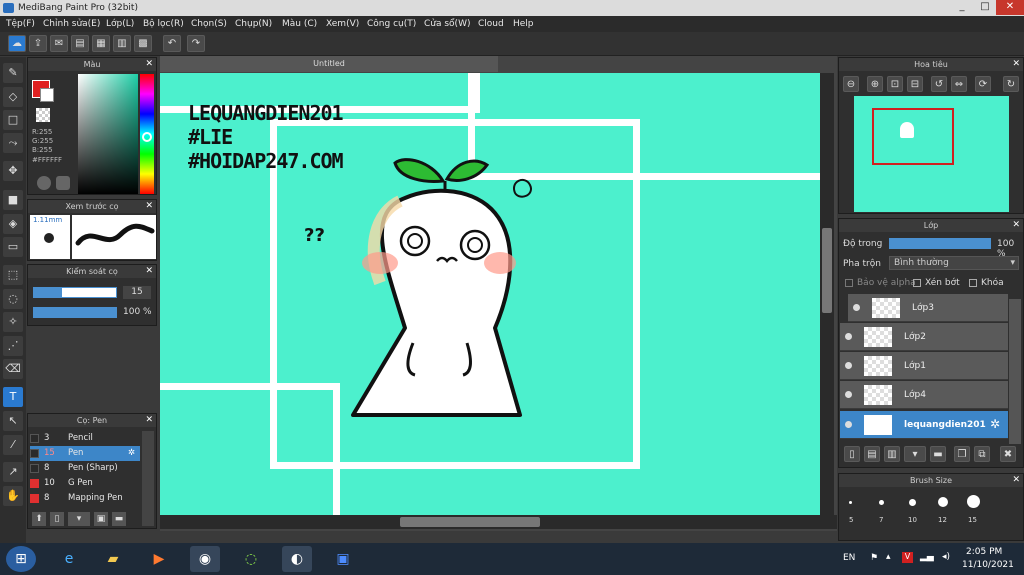 The width and height of the screenshot is (1024, 575). I want to click on vertical-scroll-thumb, so click(827, 270).